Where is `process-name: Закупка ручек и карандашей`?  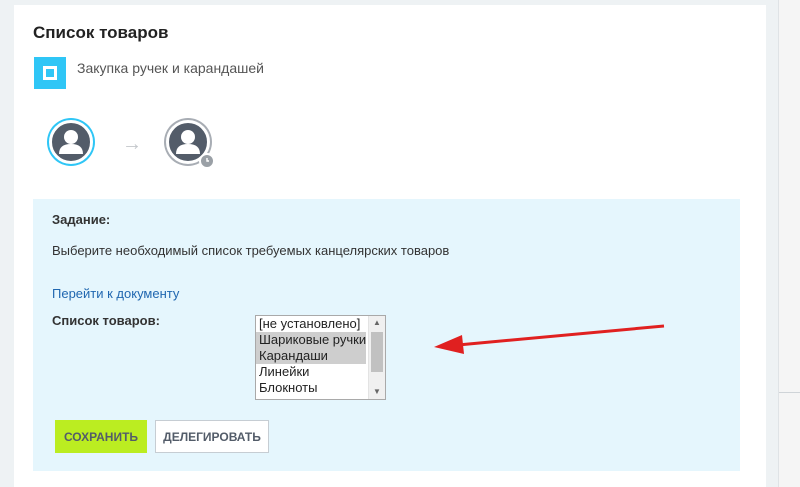
process-name: Закупка ручек и карандашей is located at coordinates (170, 68).